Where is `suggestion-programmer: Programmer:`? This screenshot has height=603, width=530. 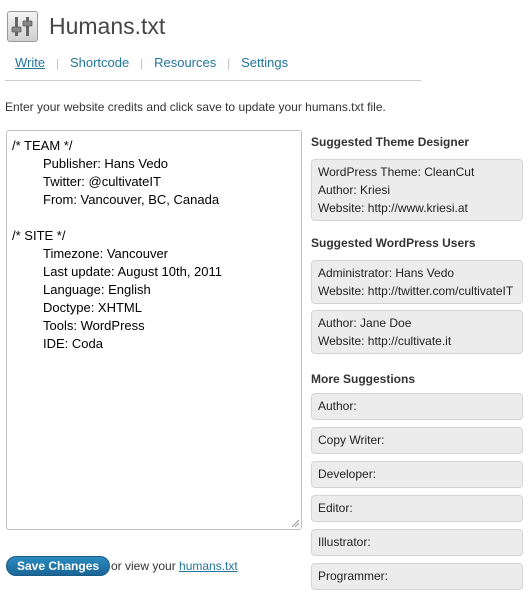 suggestion-programmer: Programmer: is located at coordinates (417, 576).